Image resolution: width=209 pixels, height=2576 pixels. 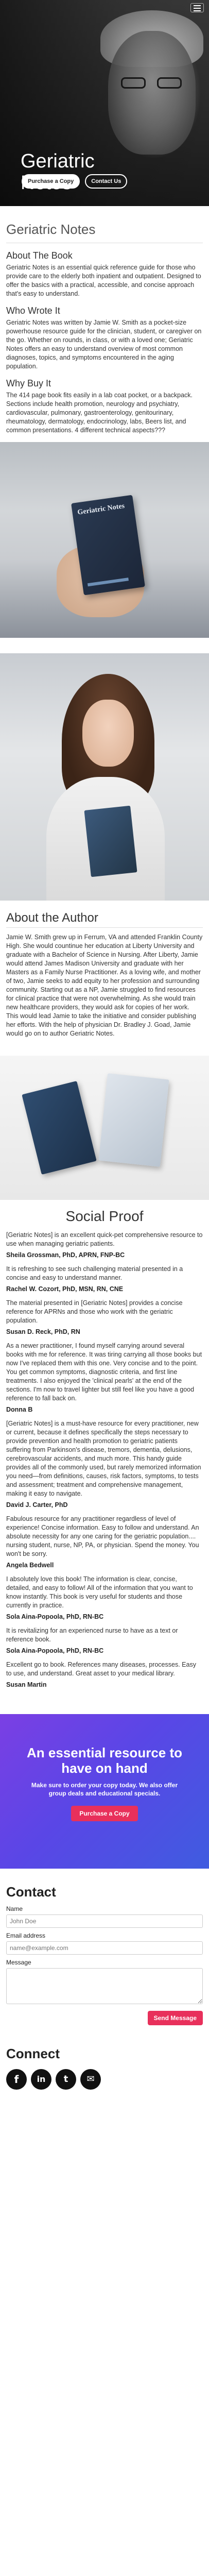 What do you see at coordinates (31, 1892) in the screenshot?
I see `contact-heading: Contact` at bounding box center [31, 1892].